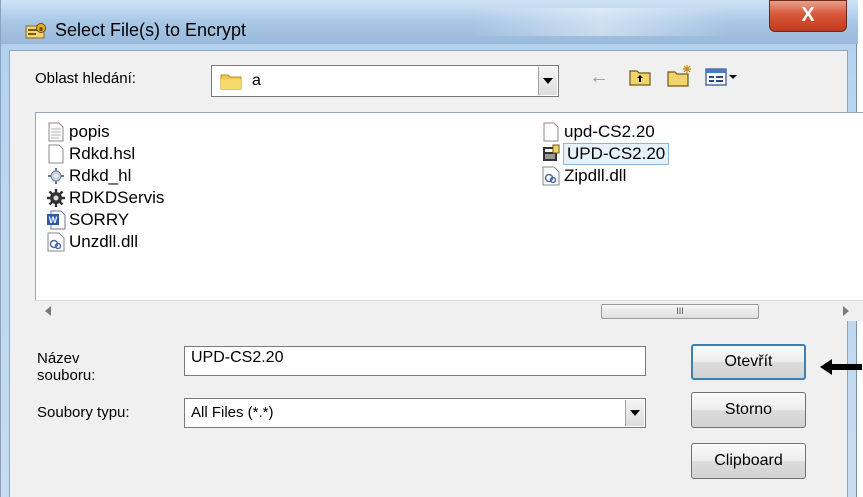 Image resolution: width=863 pixels, height=497 pixels. Describe the element at coordinates (56, 198) in the screenshot. I see `gear-app-icon` at that location.